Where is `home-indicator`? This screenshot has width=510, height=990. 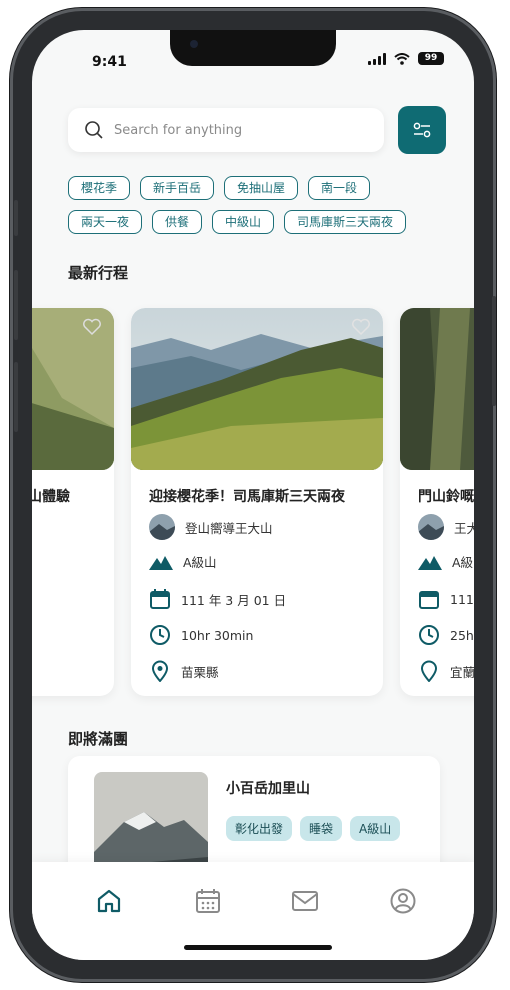
home-indicator is located at coordinates (258, 947).